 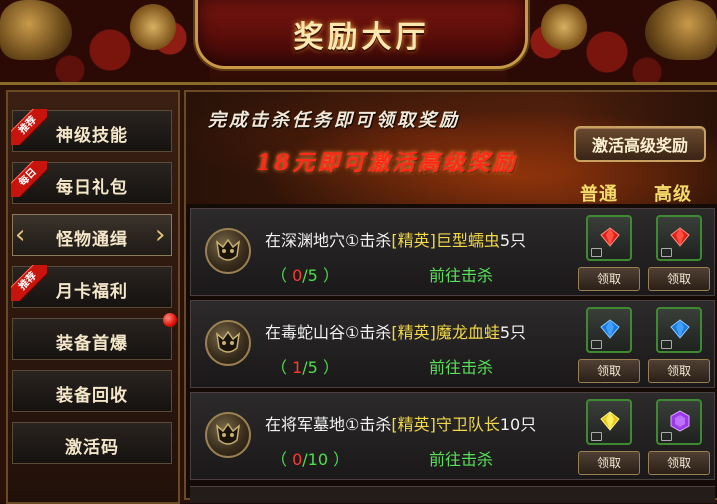 I want to click on next-task-row-partial, so click(x=452, y=494).